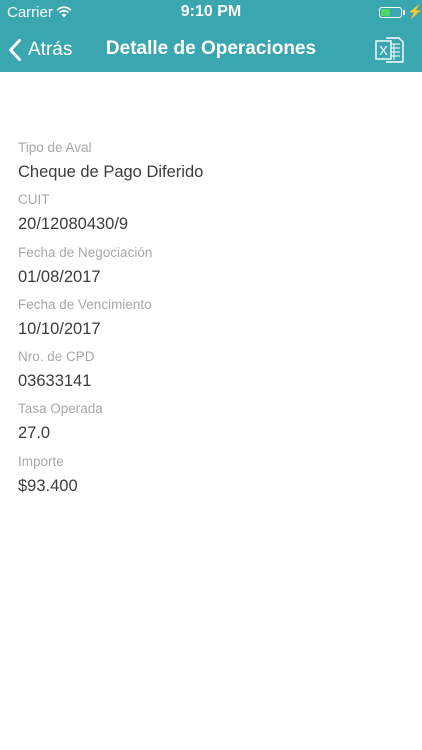 Image resolution: width=422 pixels, height=750 pixels. I want to click on field-value: 27.0, so click(34, 433).